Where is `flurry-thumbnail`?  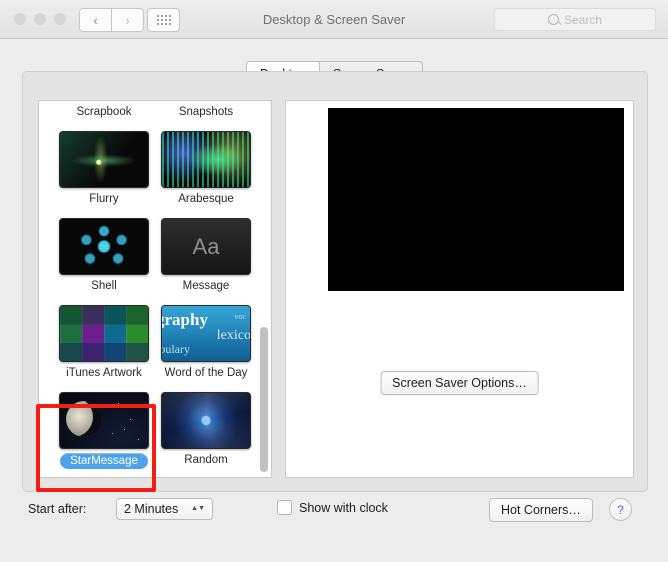
flurry-thumbnail is located at coordinates (104, 159).